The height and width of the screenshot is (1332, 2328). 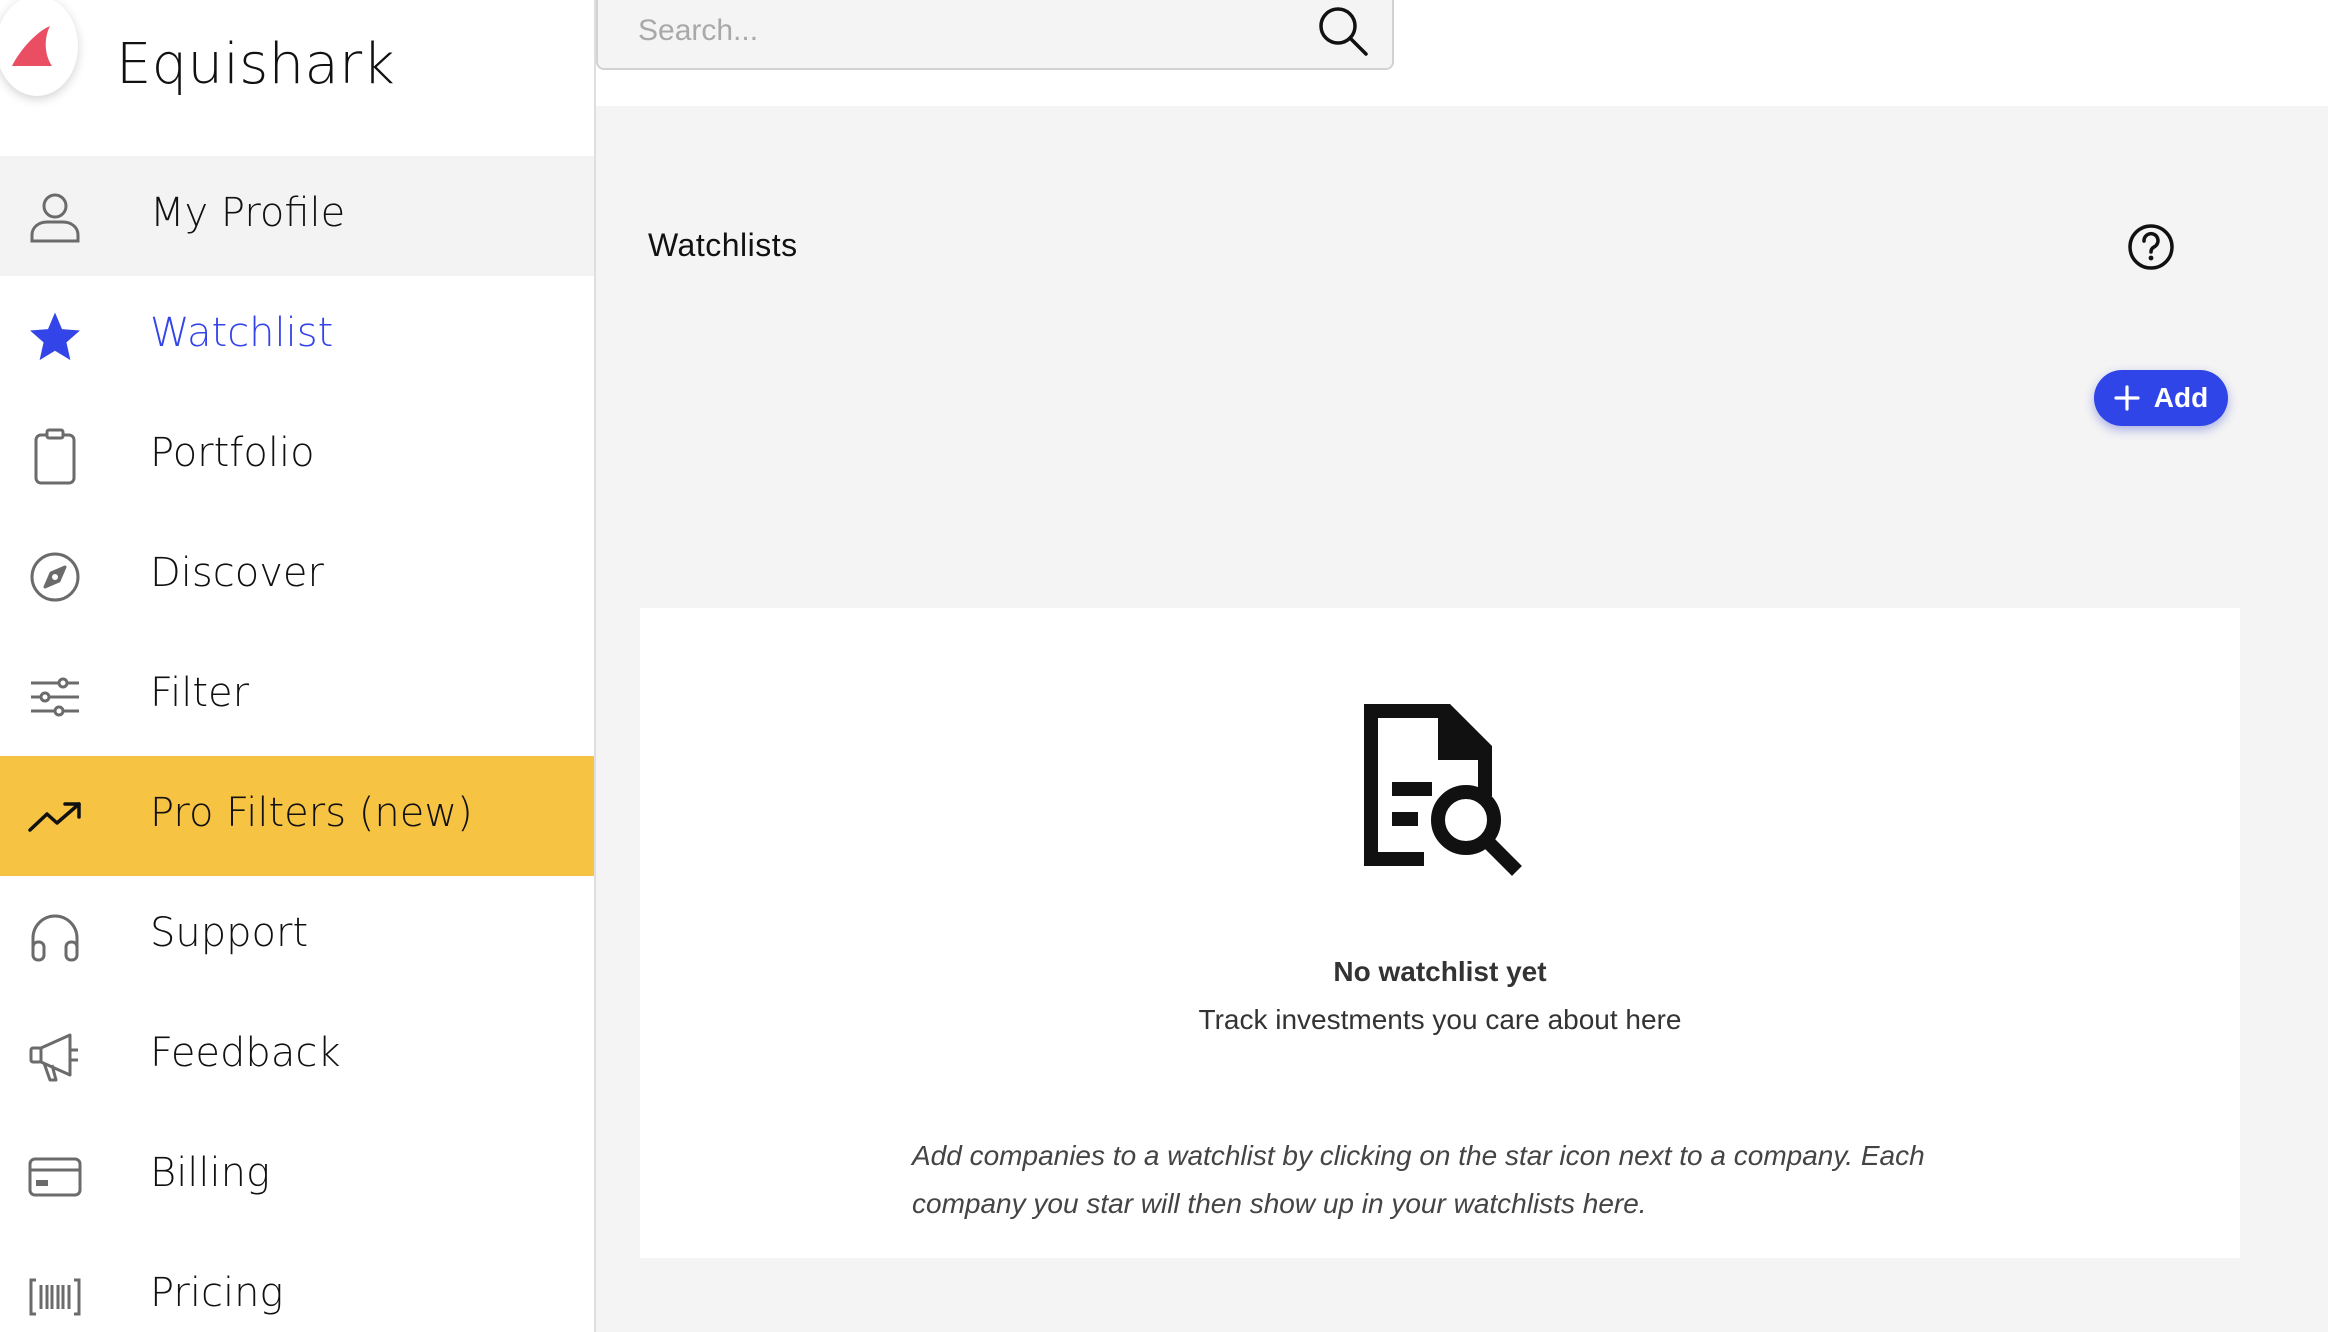 I want to click on sidebar-item-discover: Discover, so click(x=297, y=576).